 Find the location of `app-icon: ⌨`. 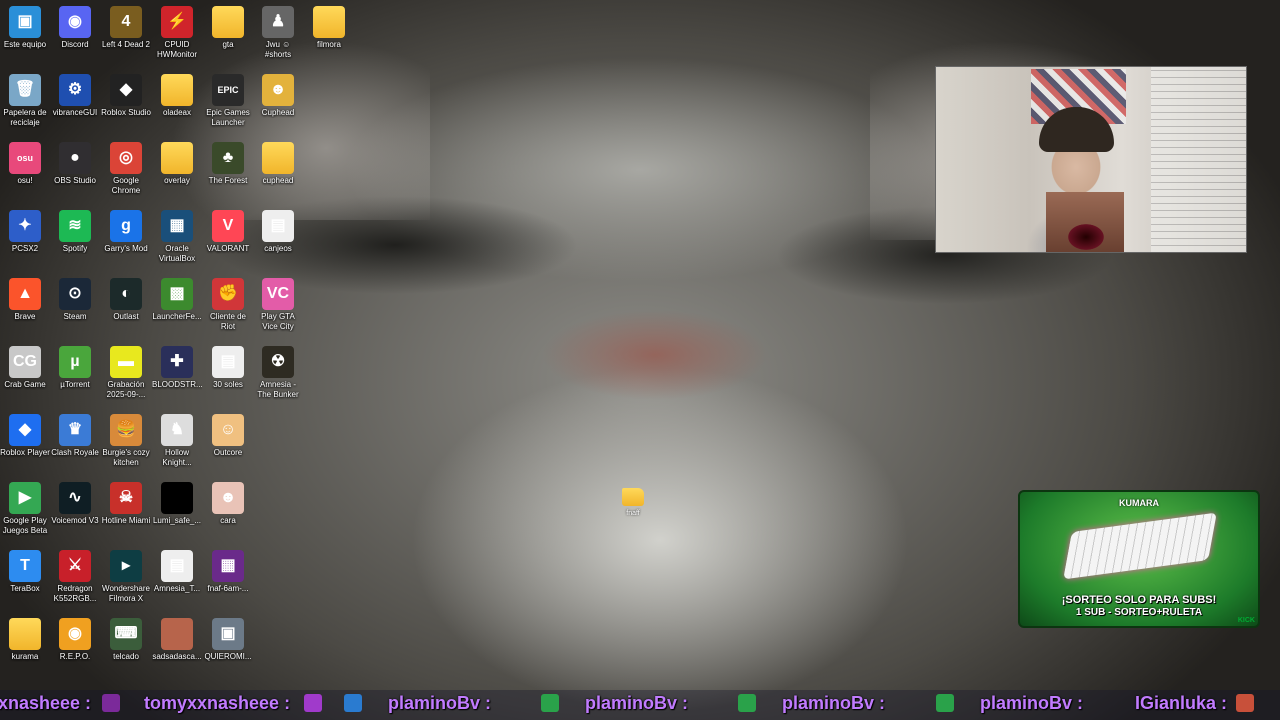

app-icon: ⌨ is located at coordinates (126, 634).